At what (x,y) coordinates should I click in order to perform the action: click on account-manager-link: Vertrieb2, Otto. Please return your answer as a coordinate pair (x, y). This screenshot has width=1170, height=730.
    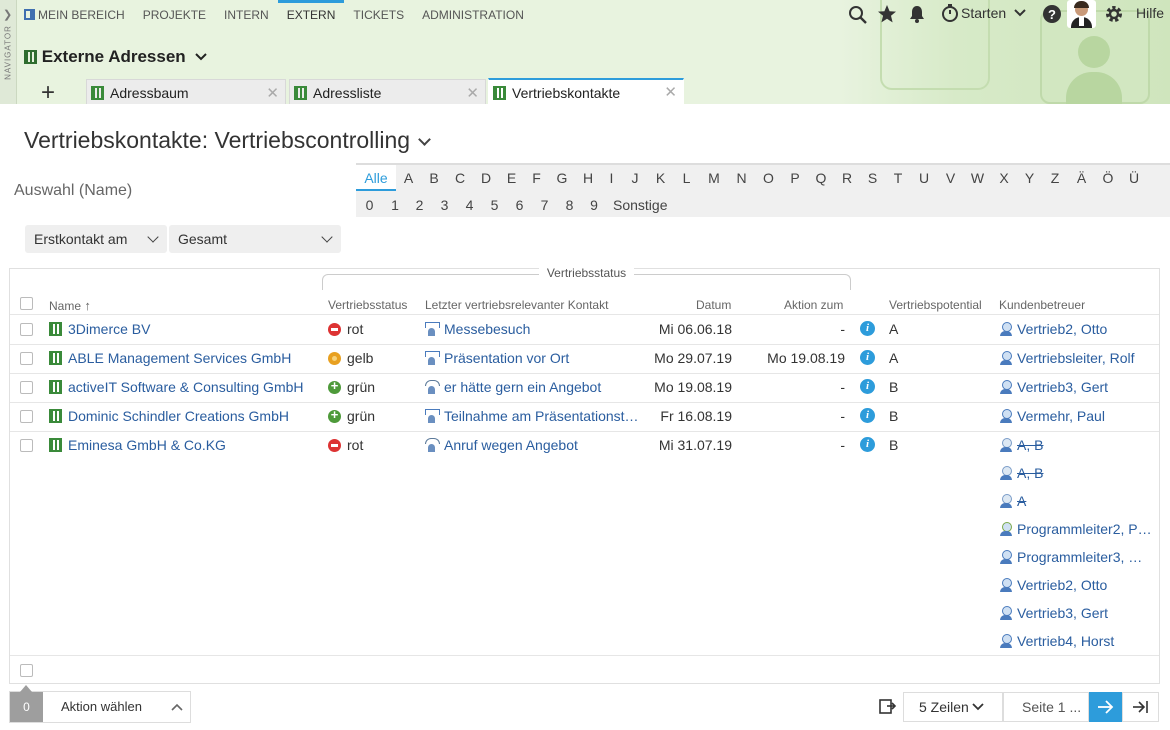
    Looking at the image, I should click on (1062, 585).